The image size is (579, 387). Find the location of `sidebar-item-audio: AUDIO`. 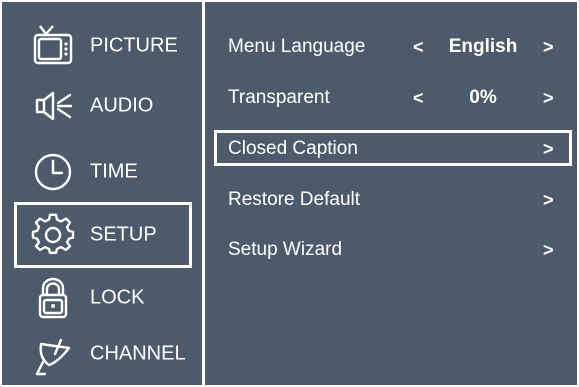

sidebar-item-audio: AUDIO is located at coordinates (102, 106).